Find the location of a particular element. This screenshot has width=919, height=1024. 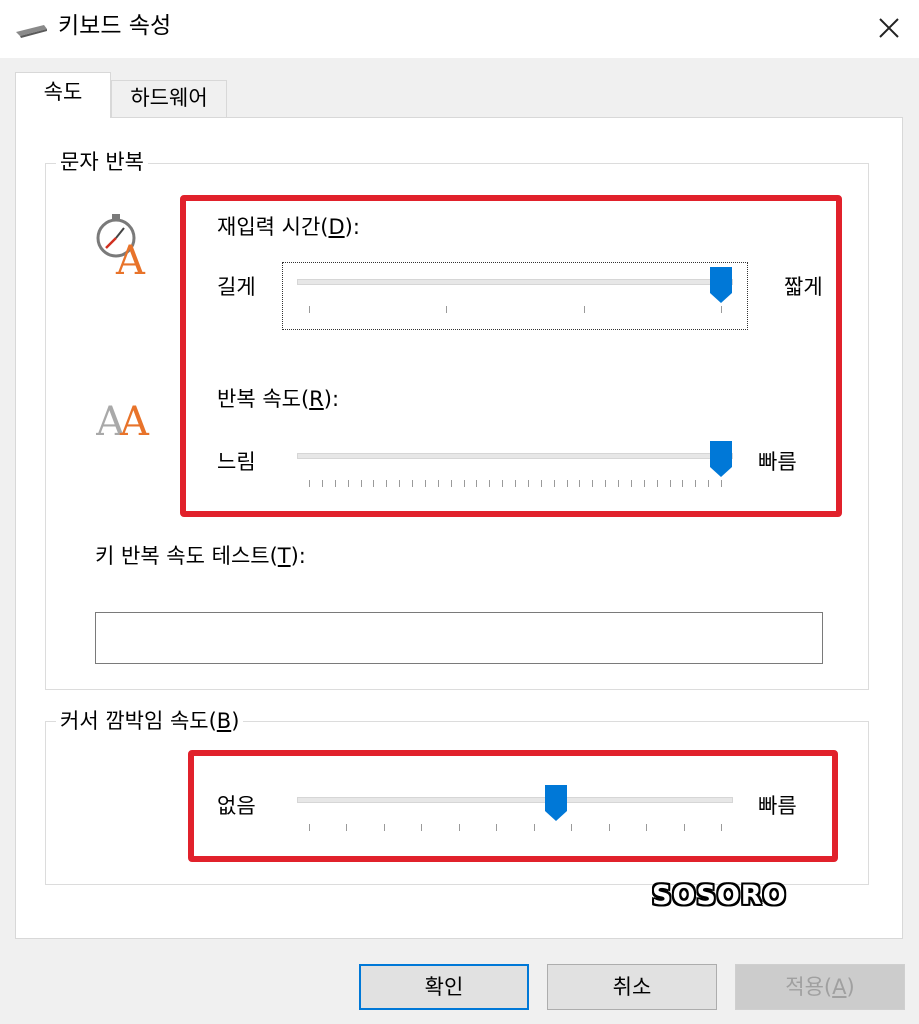

window-title: 키보드 속성 is located at coordinates (115, 26).